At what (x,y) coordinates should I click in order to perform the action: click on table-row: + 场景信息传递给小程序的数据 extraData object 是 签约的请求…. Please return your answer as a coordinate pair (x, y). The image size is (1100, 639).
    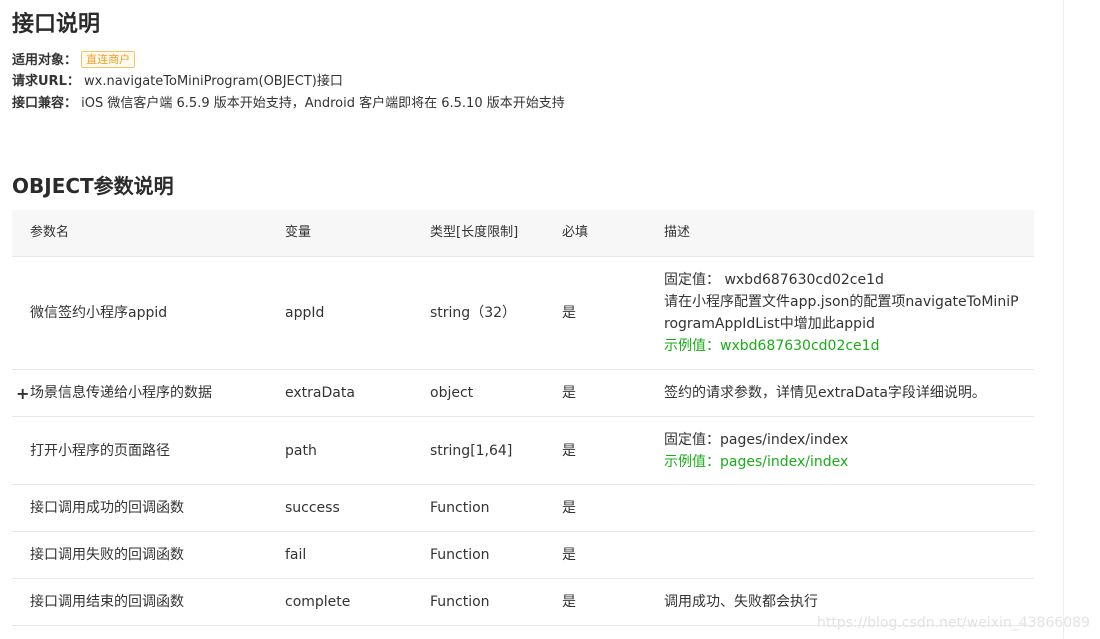
    Looking at the image, I should click on (523, 393).